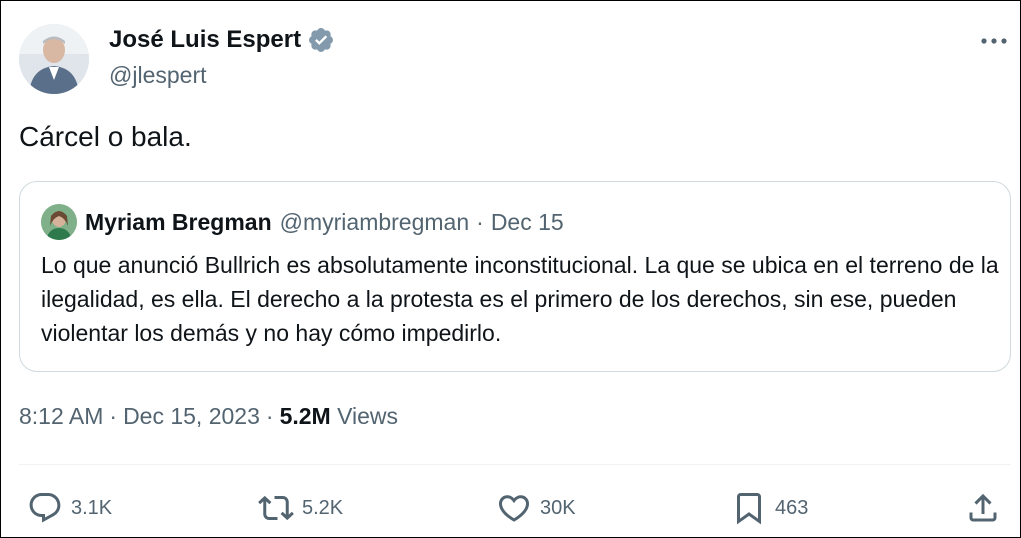 The width and height of the screenshot is (1021, 538). I want to click on quoted-author-name: Myriam Bregman, so click(178, 221).